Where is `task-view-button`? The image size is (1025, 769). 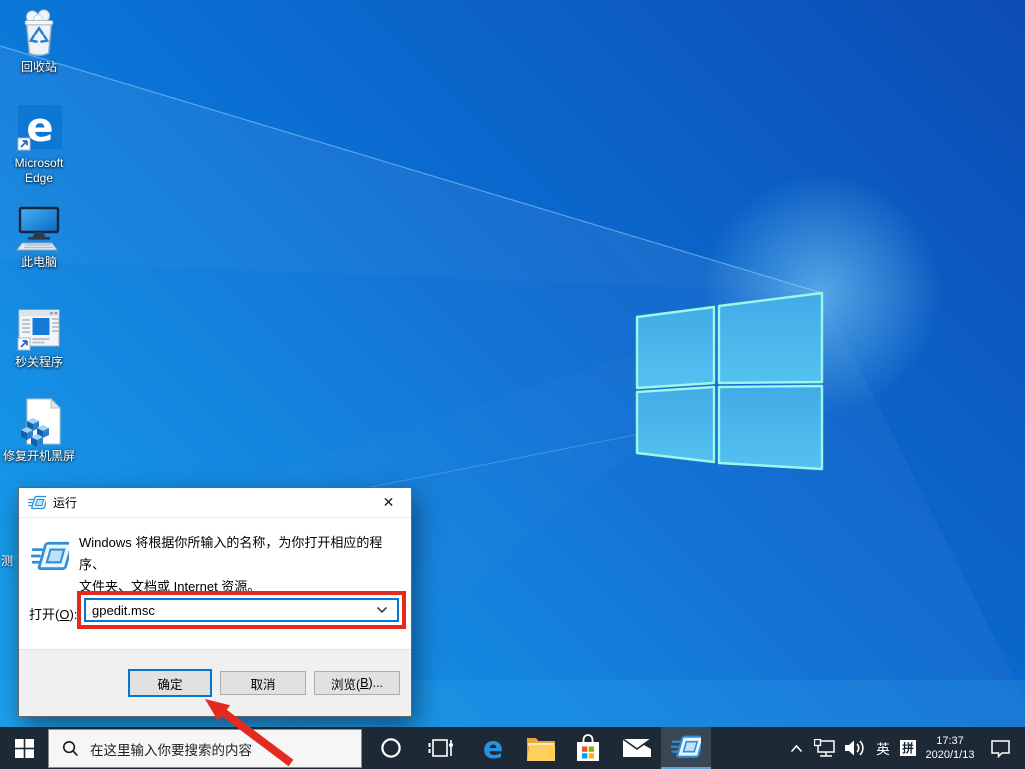 task-view-button is located at coordinates (441, 748).